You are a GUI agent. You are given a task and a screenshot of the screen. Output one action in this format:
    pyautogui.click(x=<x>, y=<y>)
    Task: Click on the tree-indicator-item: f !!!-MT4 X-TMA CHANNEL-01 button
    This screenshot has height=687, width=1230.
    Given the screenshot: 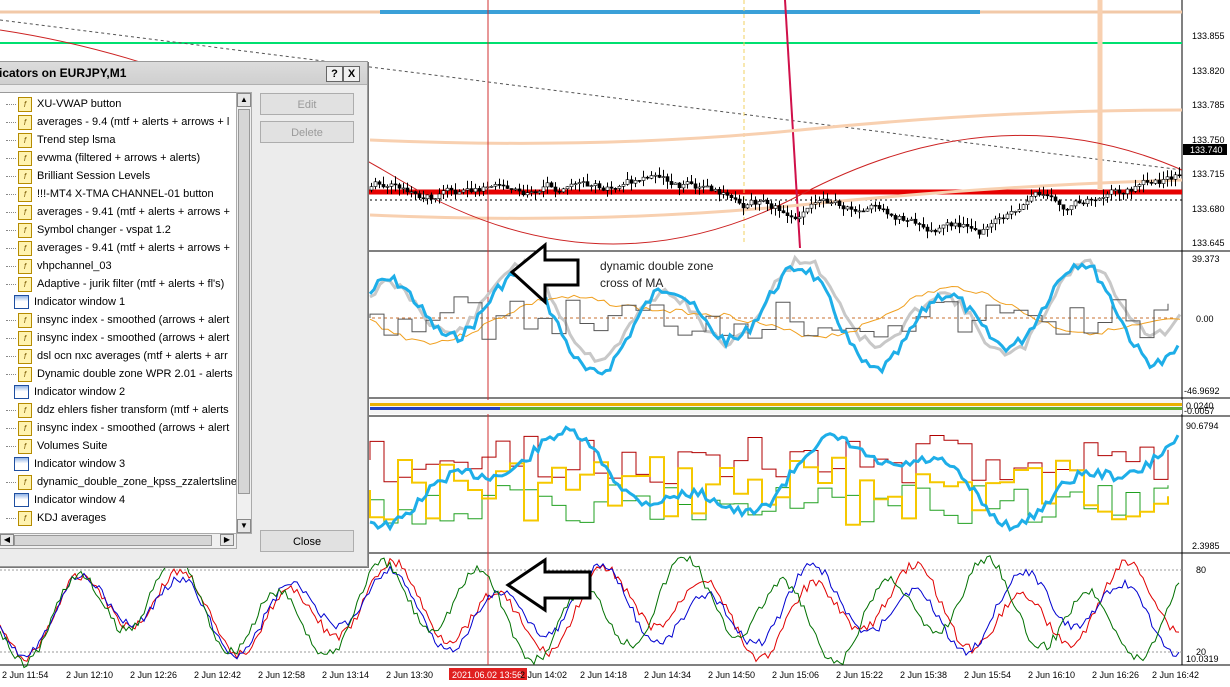 What is the action you would take?
    pyautogui.click(x=116, y=194)
    